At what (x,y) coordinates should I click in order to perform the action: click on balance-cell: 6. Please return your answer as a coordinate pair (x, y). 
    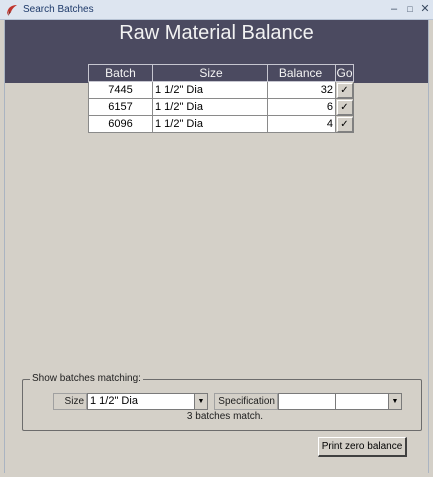
    Looking at the image, I should click on (301, 107).